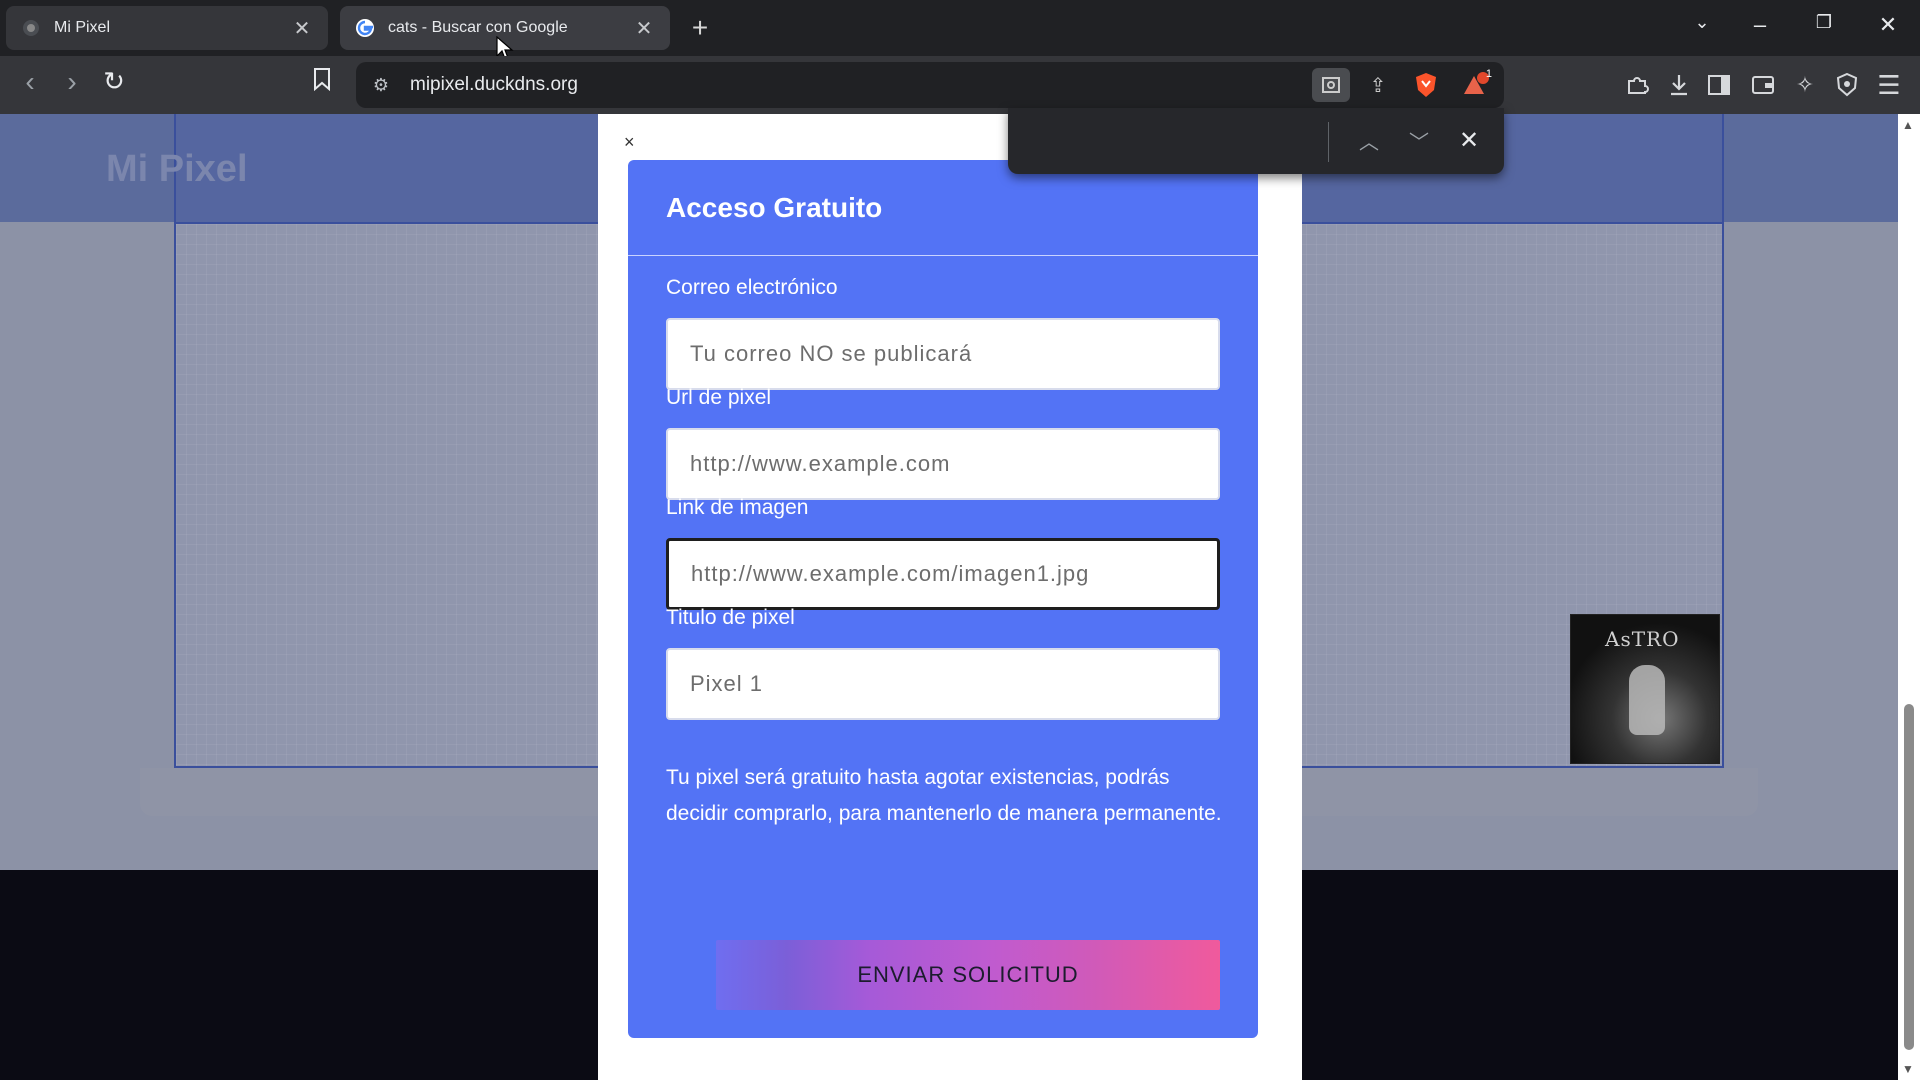 The height and width of the screenshot is (1080, 1920). What do you see at coordinates (1488, 74) in the screenshot?
I see `rewards-badge: 1` at bounding box center [1488, 74].